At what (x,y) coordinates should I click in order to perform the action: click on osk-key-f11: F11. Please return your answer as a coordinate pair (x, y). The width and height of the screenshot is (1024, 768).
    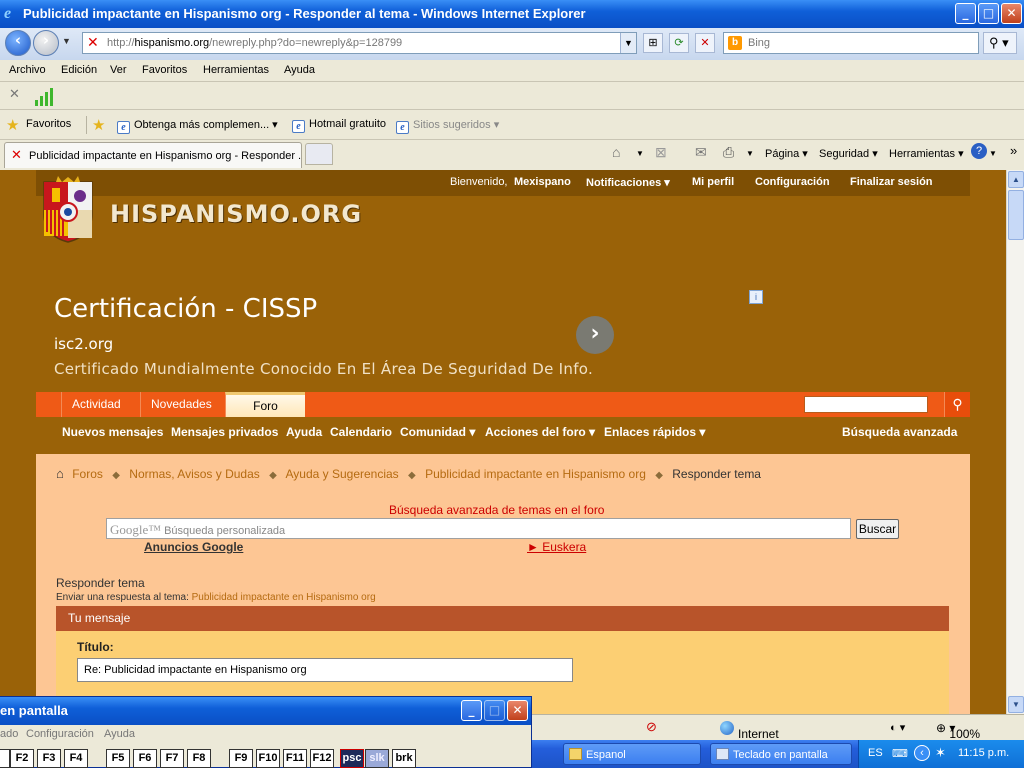
    Looking at the image, I should click on (295, 758).